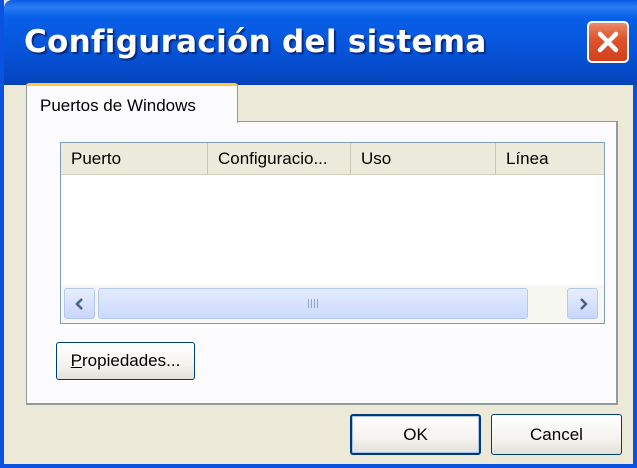 Image resolution: width=637 pixels, height=468 pixels. I want to click on chevron-right-icon, so click(583, 303).